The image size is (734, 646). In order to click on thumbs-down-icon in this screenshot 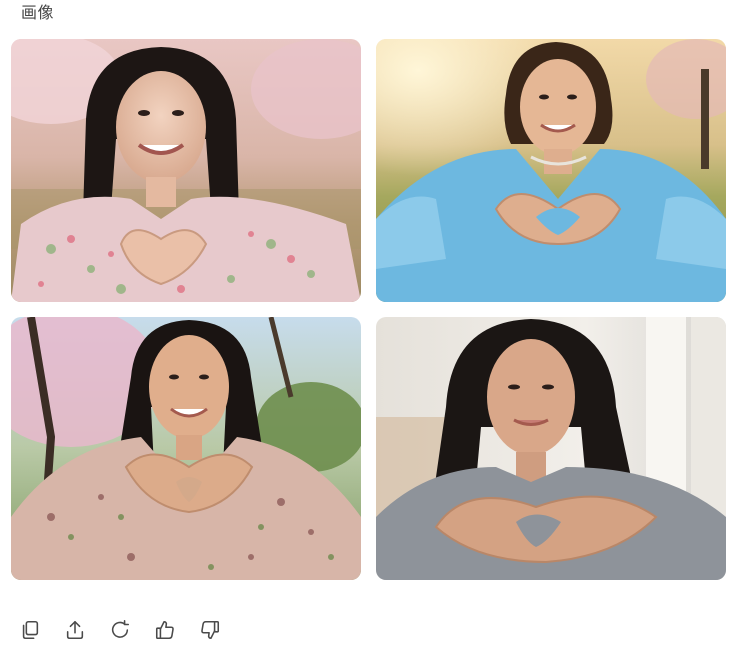, I will do `click(210, 630)`.